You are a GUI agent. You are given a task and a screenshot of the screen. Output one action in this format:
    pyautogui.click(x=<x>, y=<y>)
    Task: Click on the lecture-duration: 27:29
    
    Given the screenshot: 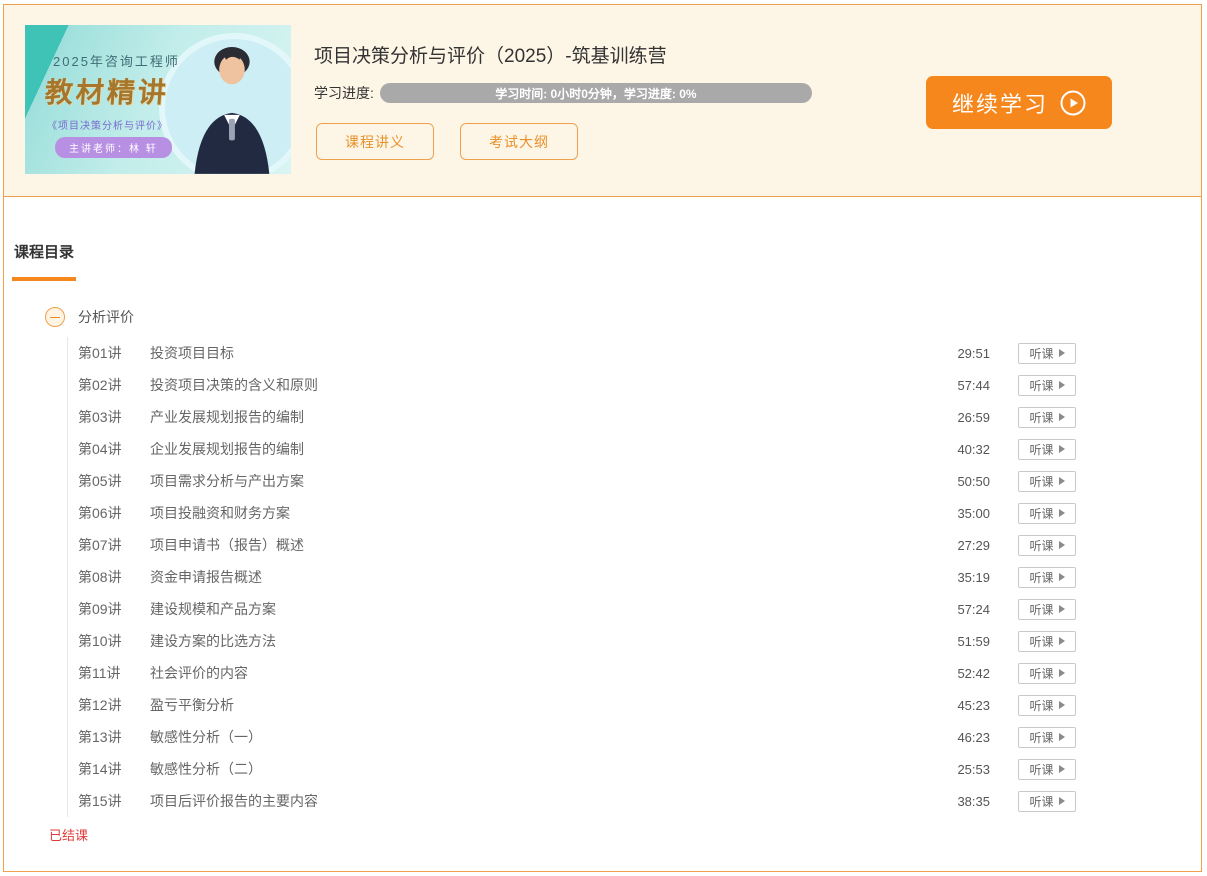 What is the action you would take?
    pyautogui.click(x=973, y=545)
    